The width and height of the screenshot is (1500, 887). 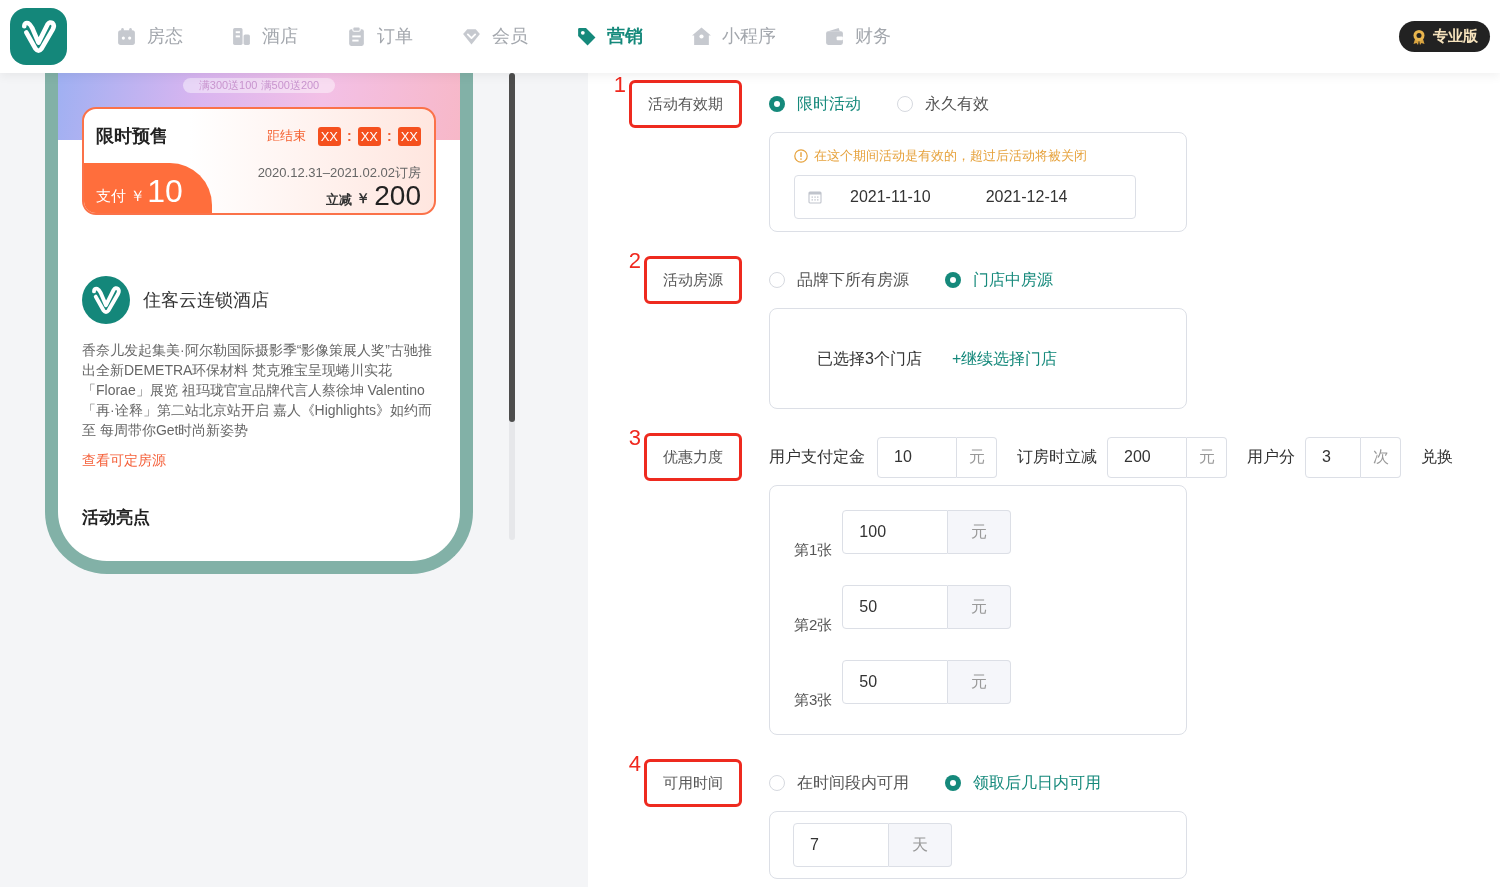 What do you see at coordinates (943, 104) in the screenshot?
I see `radio-option: 永久有效` at bounding box center [943, 104].